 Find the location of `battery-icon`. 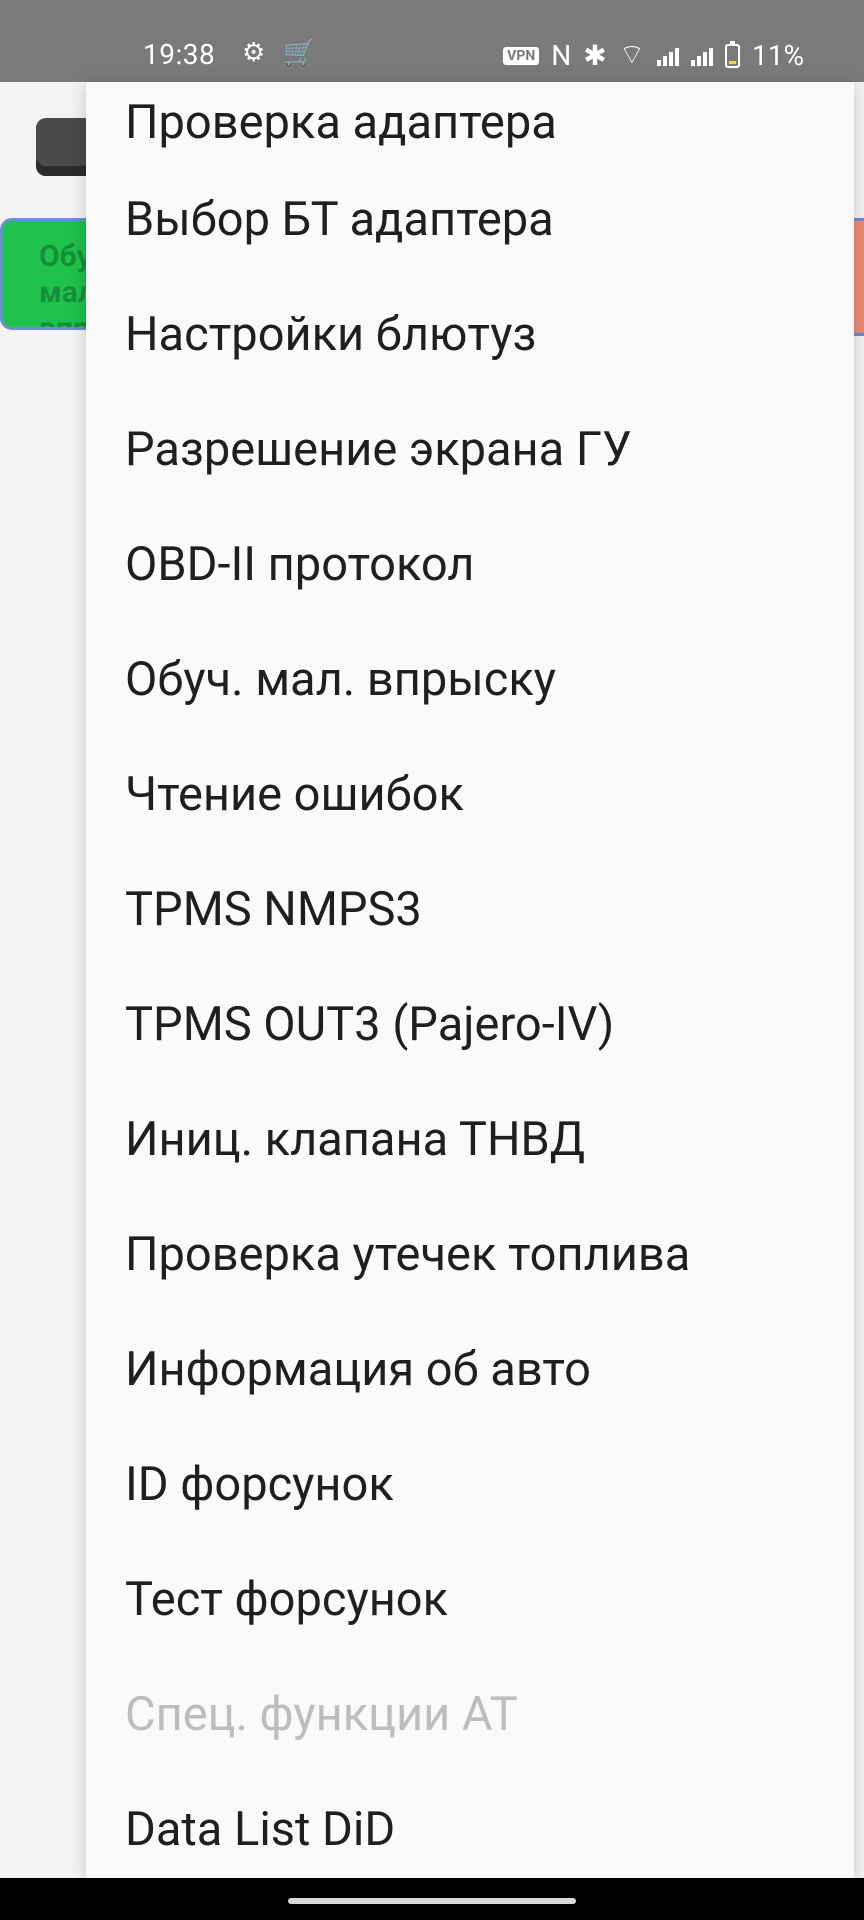

battery-icon is located at coordinates (733, 54).